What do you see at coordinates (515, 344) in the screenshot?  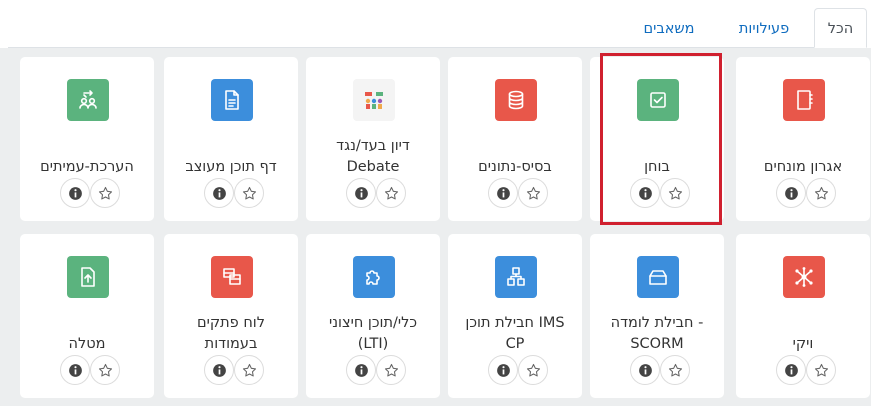 I see `activity-name: CP` at bounding box center [515, 344].